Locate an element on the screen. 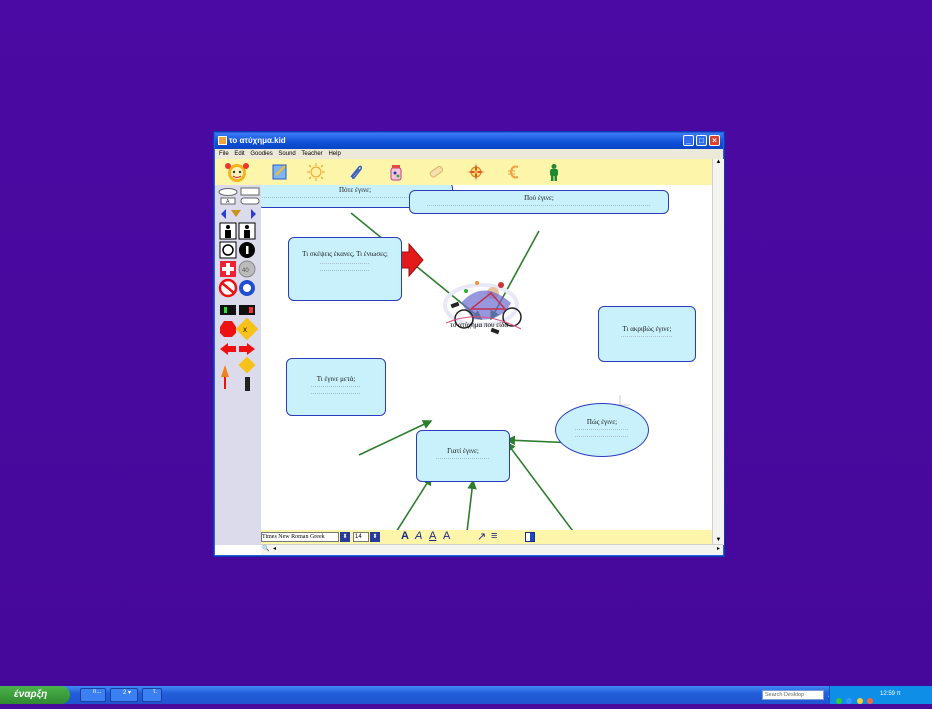  taskbar-item-3-label: τ. is located at coordinates (155, 692).